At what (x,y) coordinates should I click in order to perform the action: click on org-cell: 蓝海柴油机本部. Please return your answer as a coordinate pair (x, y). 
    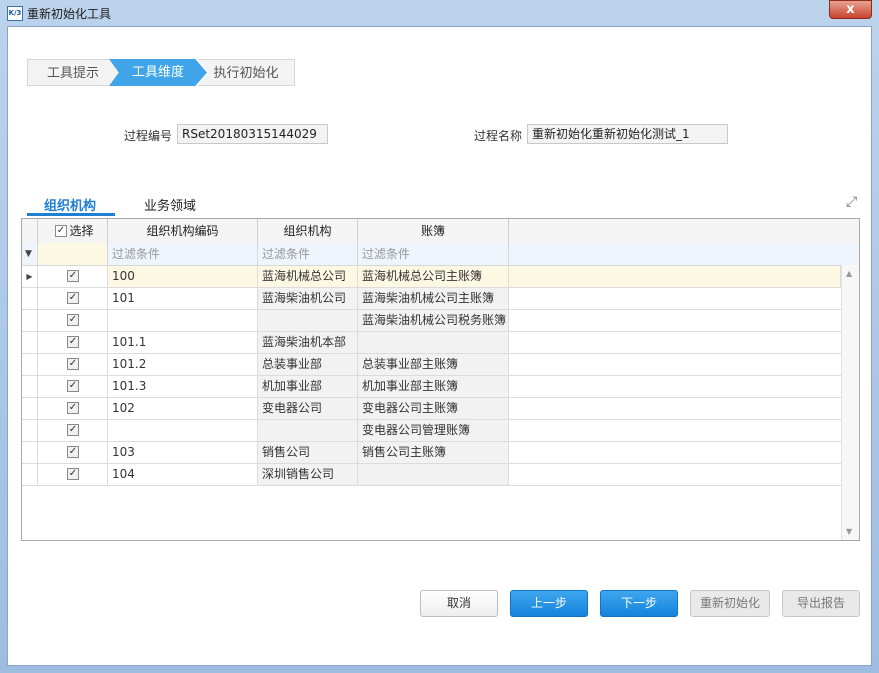
    Looking at the image, I should click on (308, 342).